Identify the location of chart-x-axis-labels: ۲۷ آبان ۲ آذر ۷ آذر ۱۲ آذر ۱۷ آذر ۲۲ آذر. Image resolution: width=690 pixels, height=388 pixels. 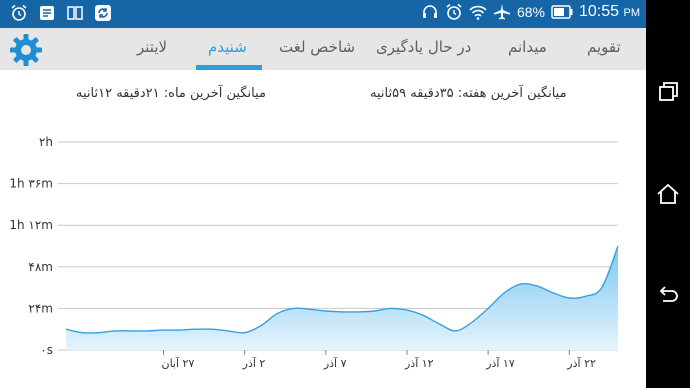
(379, 360).